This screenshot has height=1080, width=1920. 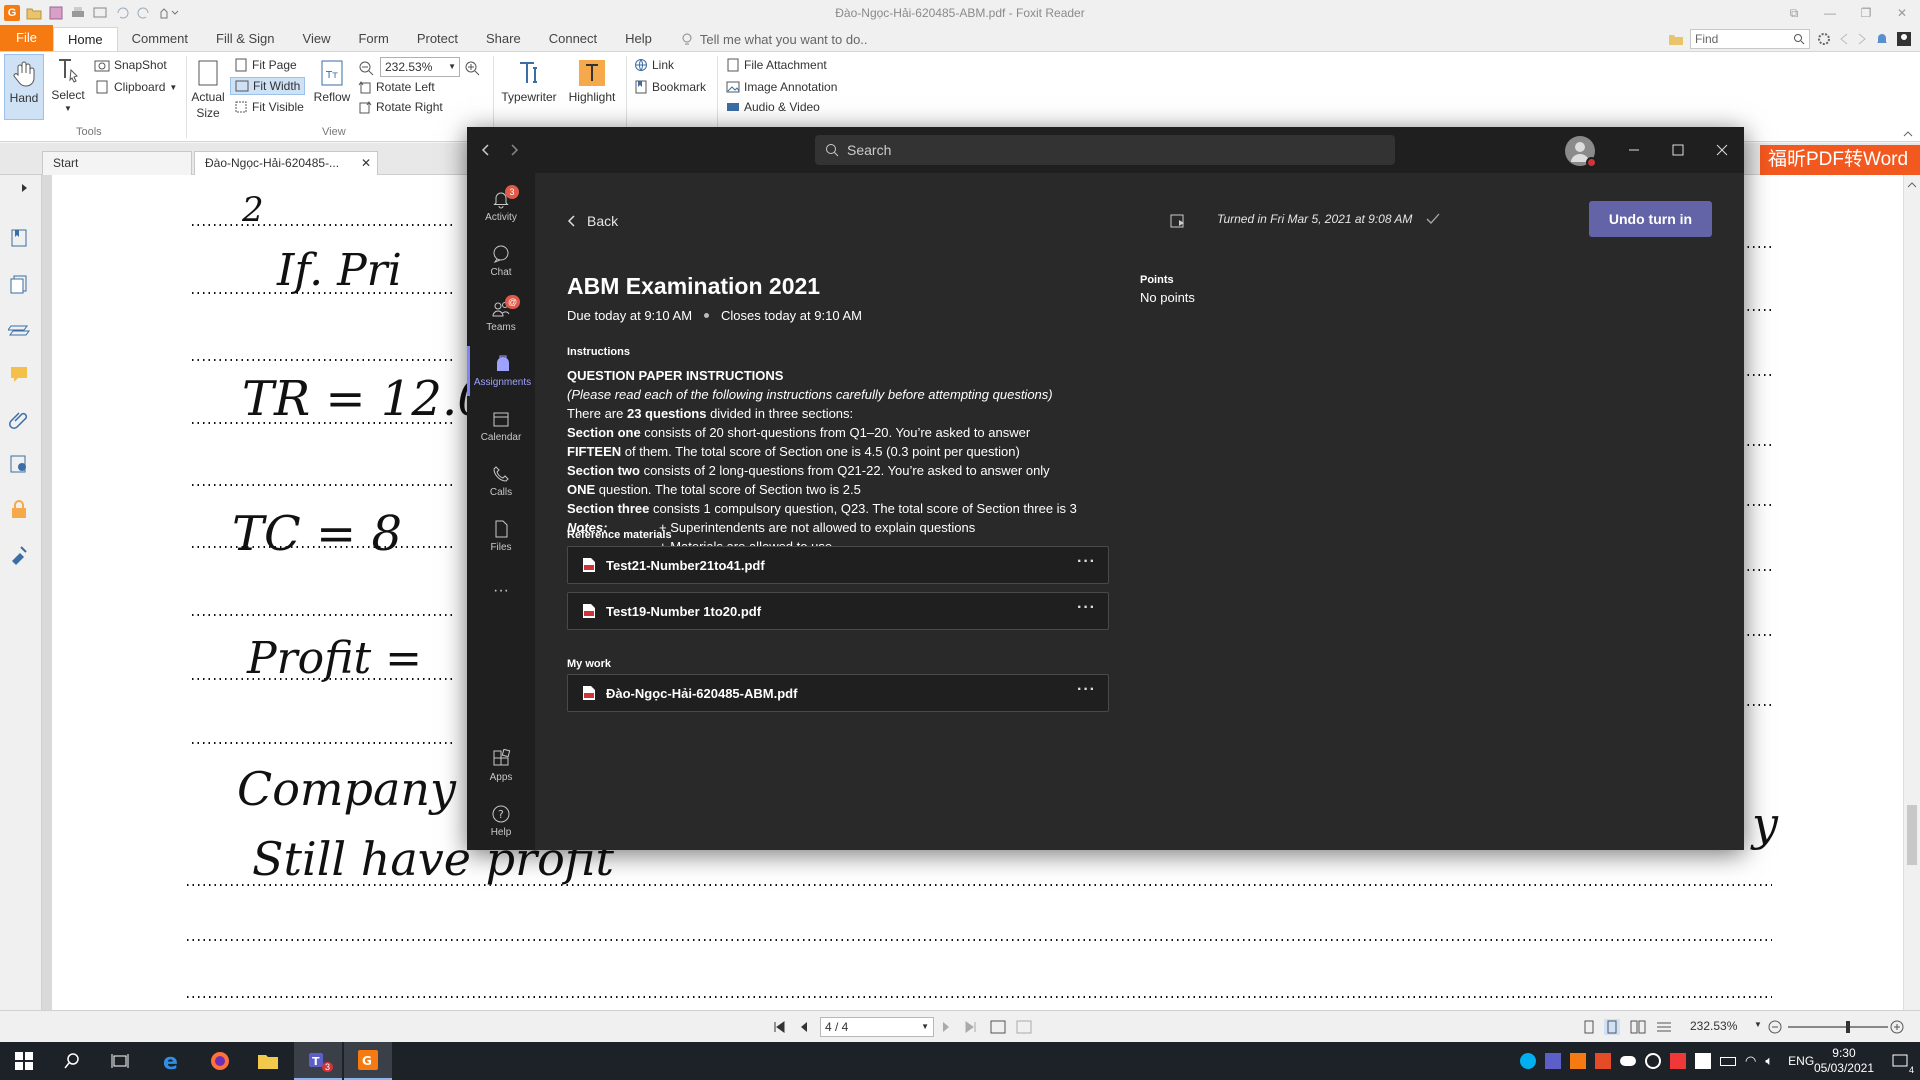 I want to click on scroll-up-icon, so click(x=1912, y=185).